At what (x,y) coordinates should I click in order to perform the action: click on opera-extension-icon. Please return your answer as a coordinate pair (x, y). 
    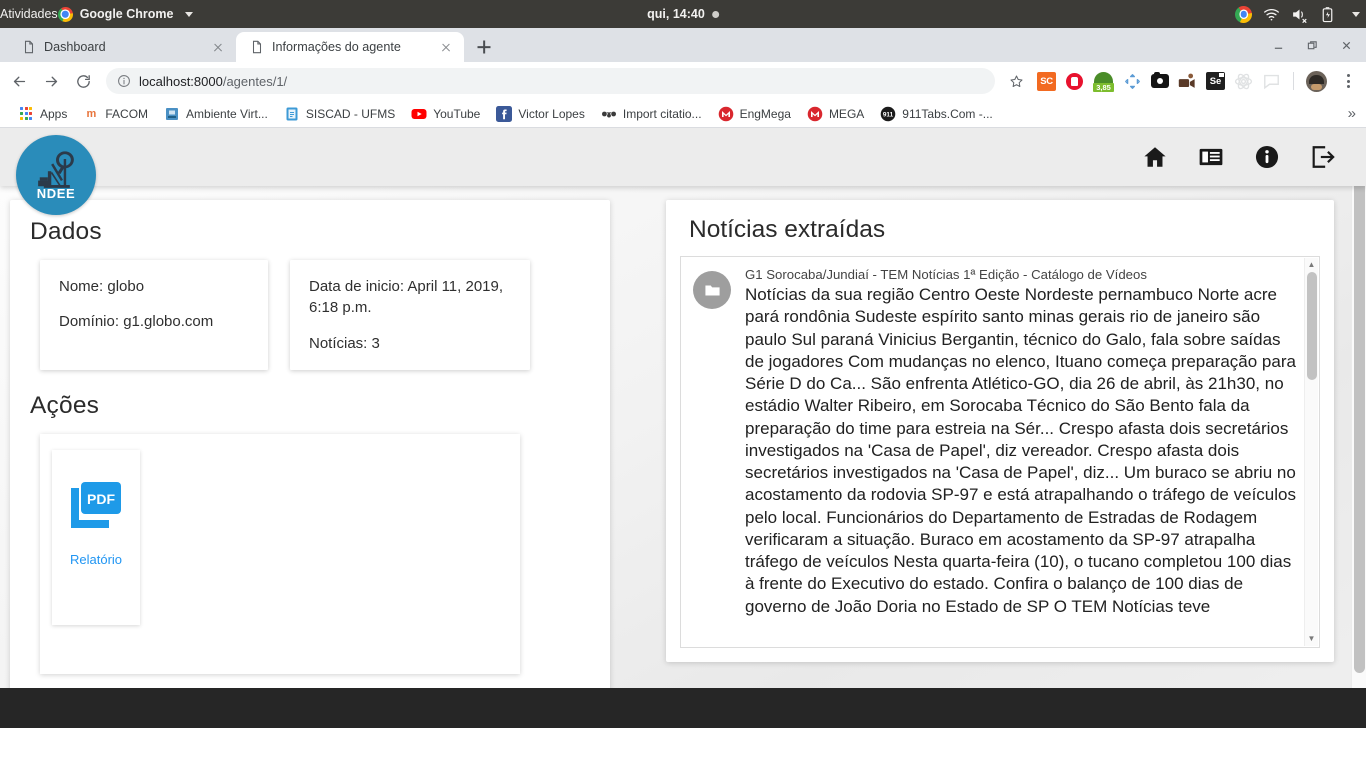
    Looking at the image, I should click on (1074, 81).